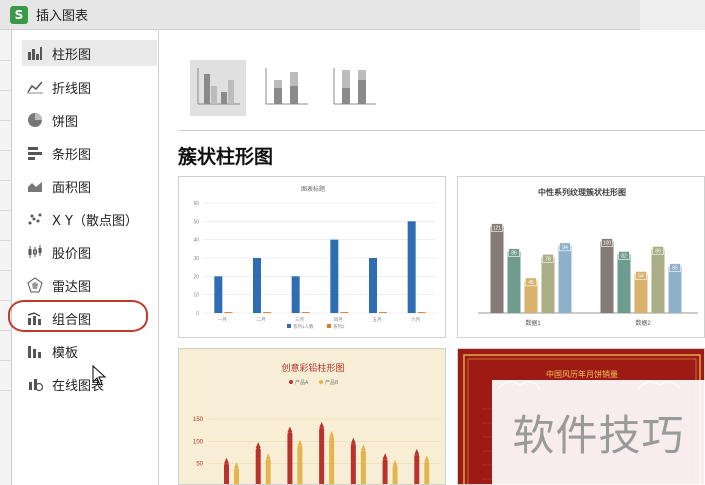  I want to click on area-chart-icon, so click(35, 186).